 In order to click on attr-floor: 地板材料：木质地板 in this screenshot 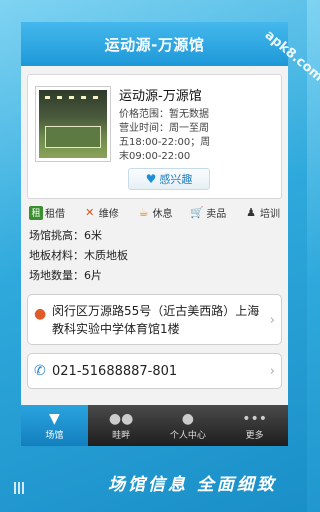, I will do `click(78, 255)`.